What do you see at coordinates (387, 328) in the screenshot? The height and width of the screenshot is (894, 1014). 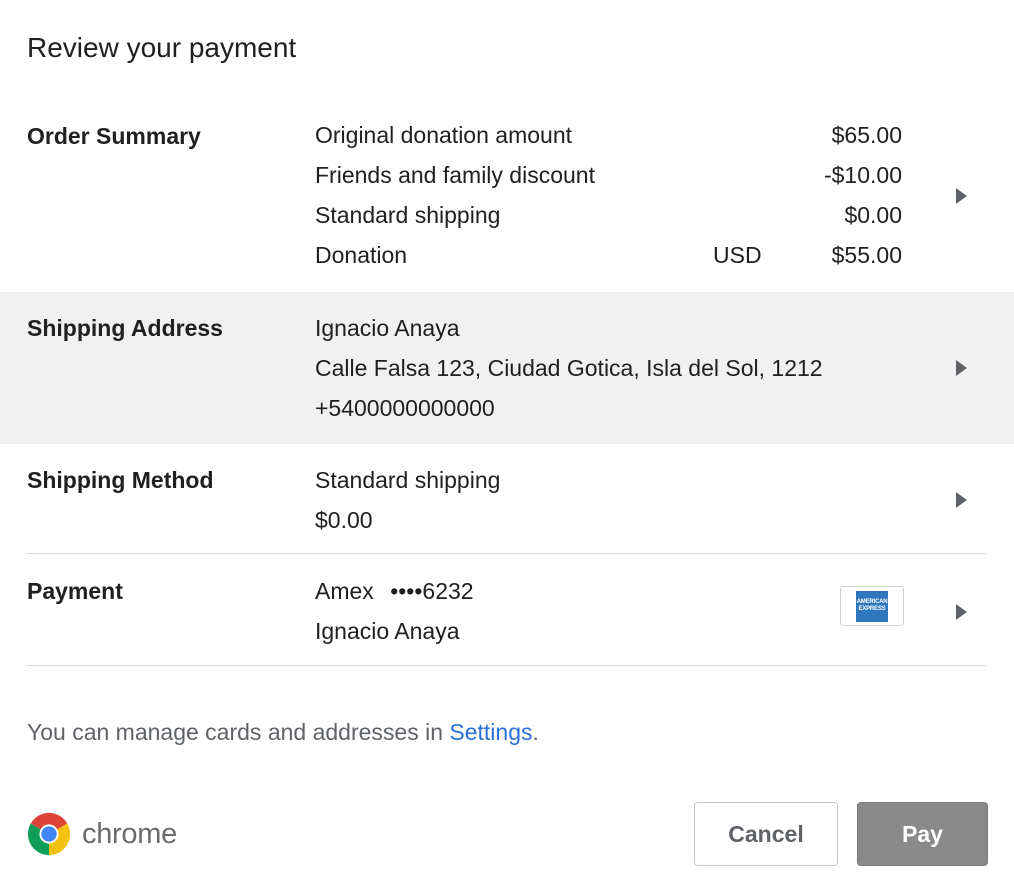 I see `shipping-address-name: Ignacio Anaya` at bounding box center [387, 328].